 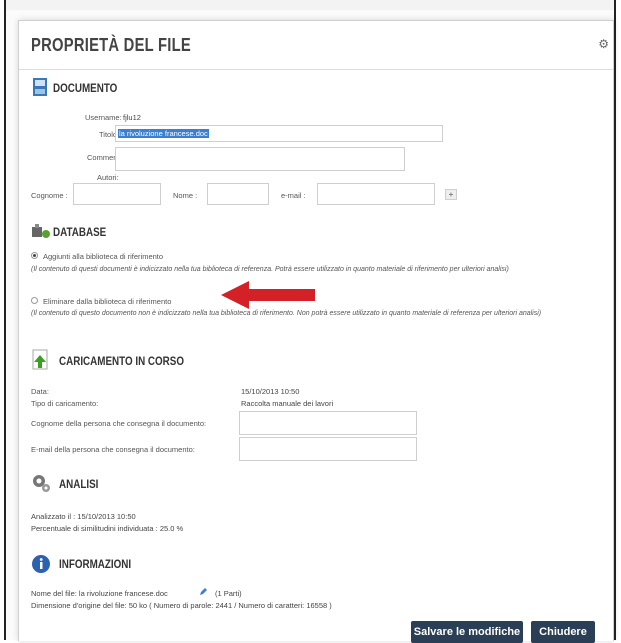 I want to click on database-icon, so click(x=41, y=231).